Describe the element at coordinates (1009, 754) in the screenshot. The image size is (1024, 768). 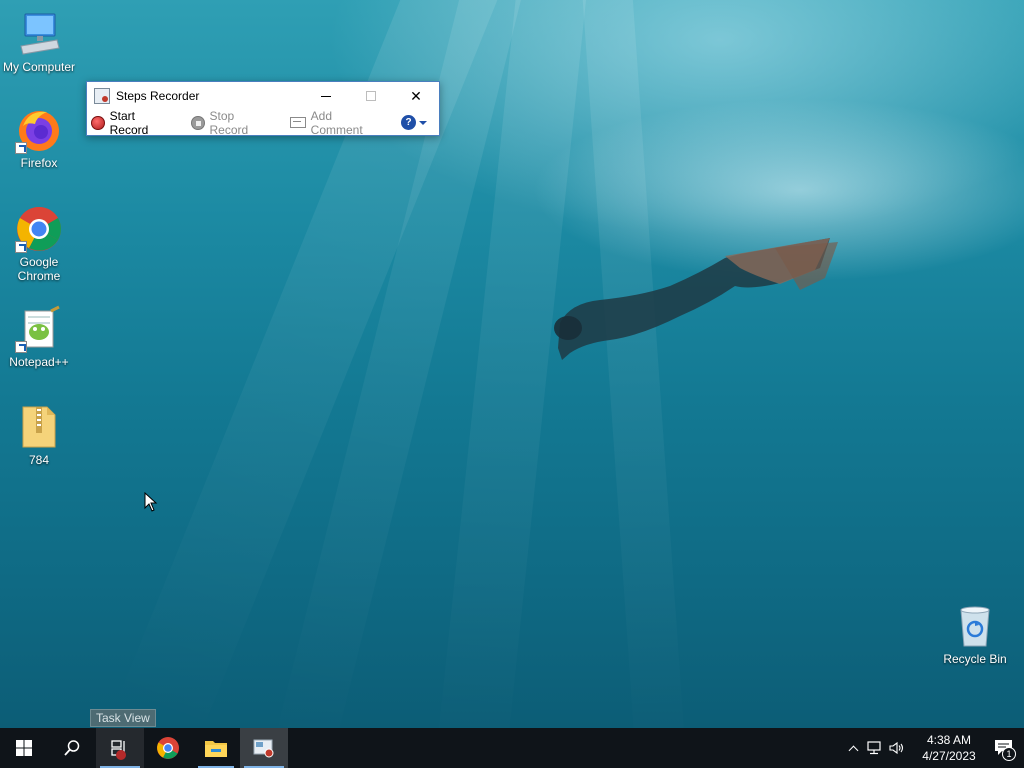
I see `notification-count-badge: 1` at that location.